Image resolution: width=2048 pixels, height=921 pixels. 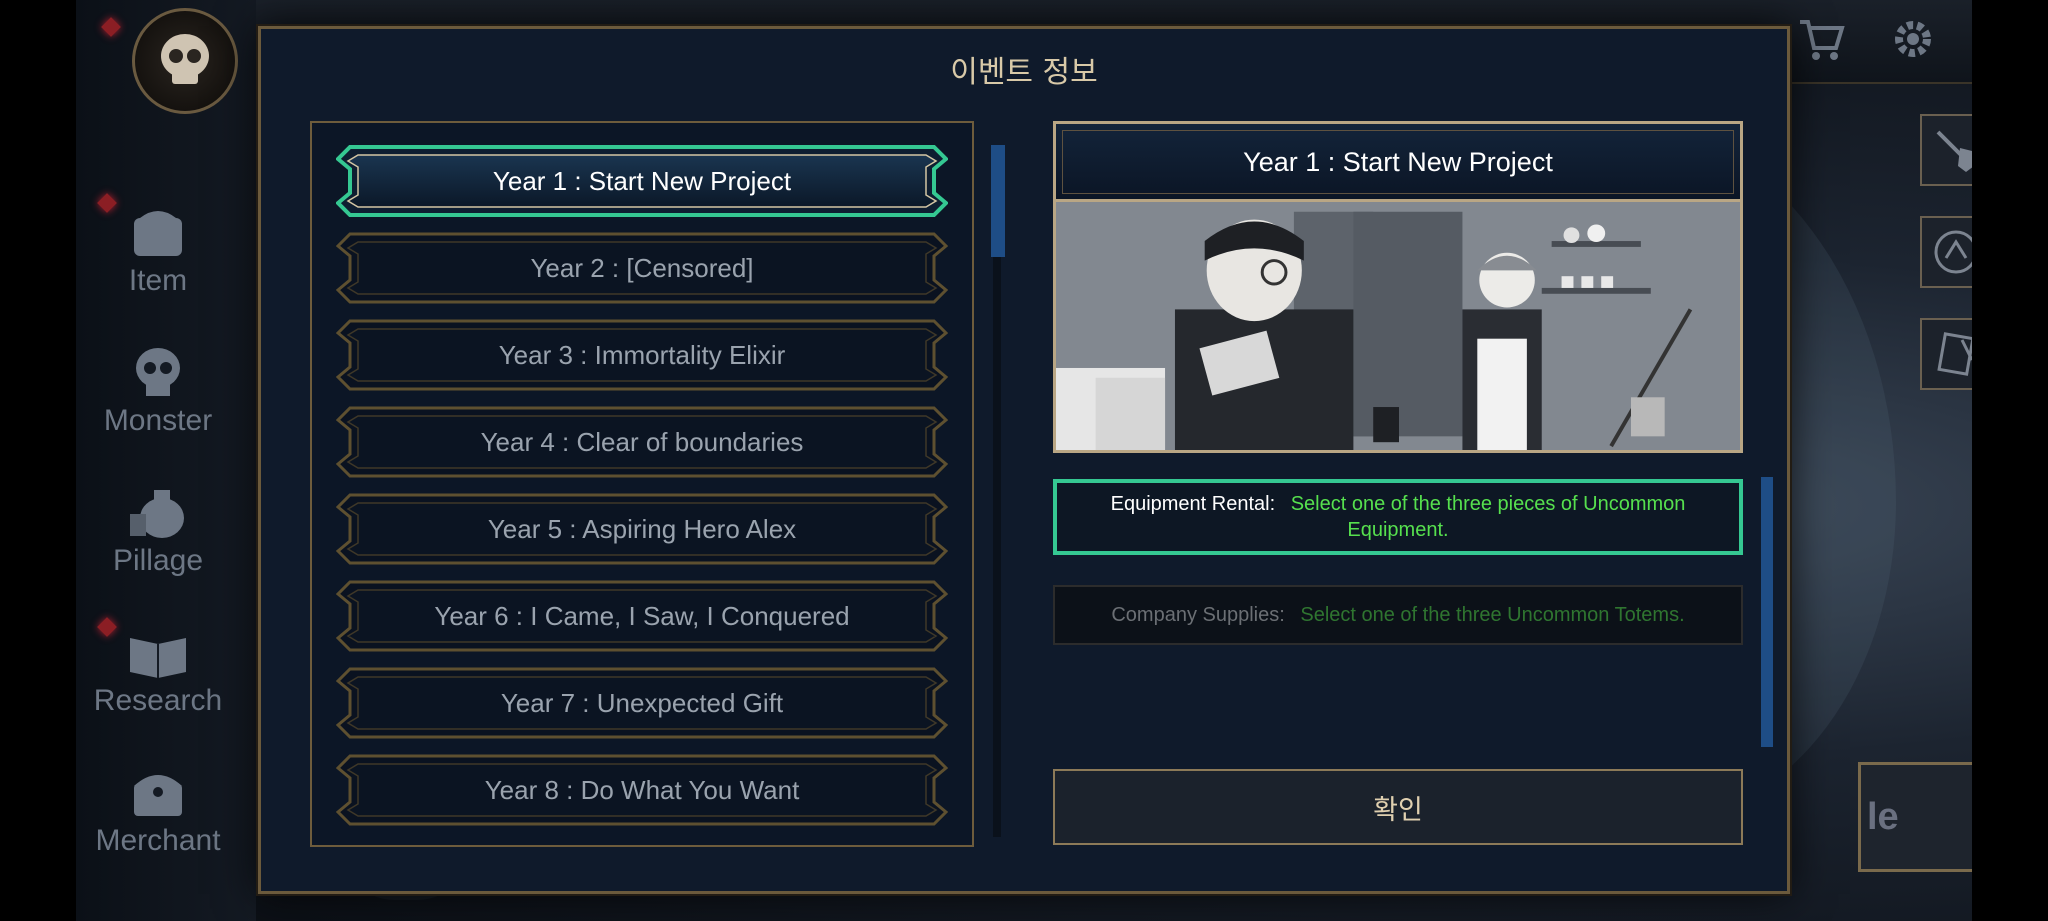 What do you see at coordinates (1913, 41) in the screenshot?
I see `settings-gear-icon` at bounding box center [1913, 41].